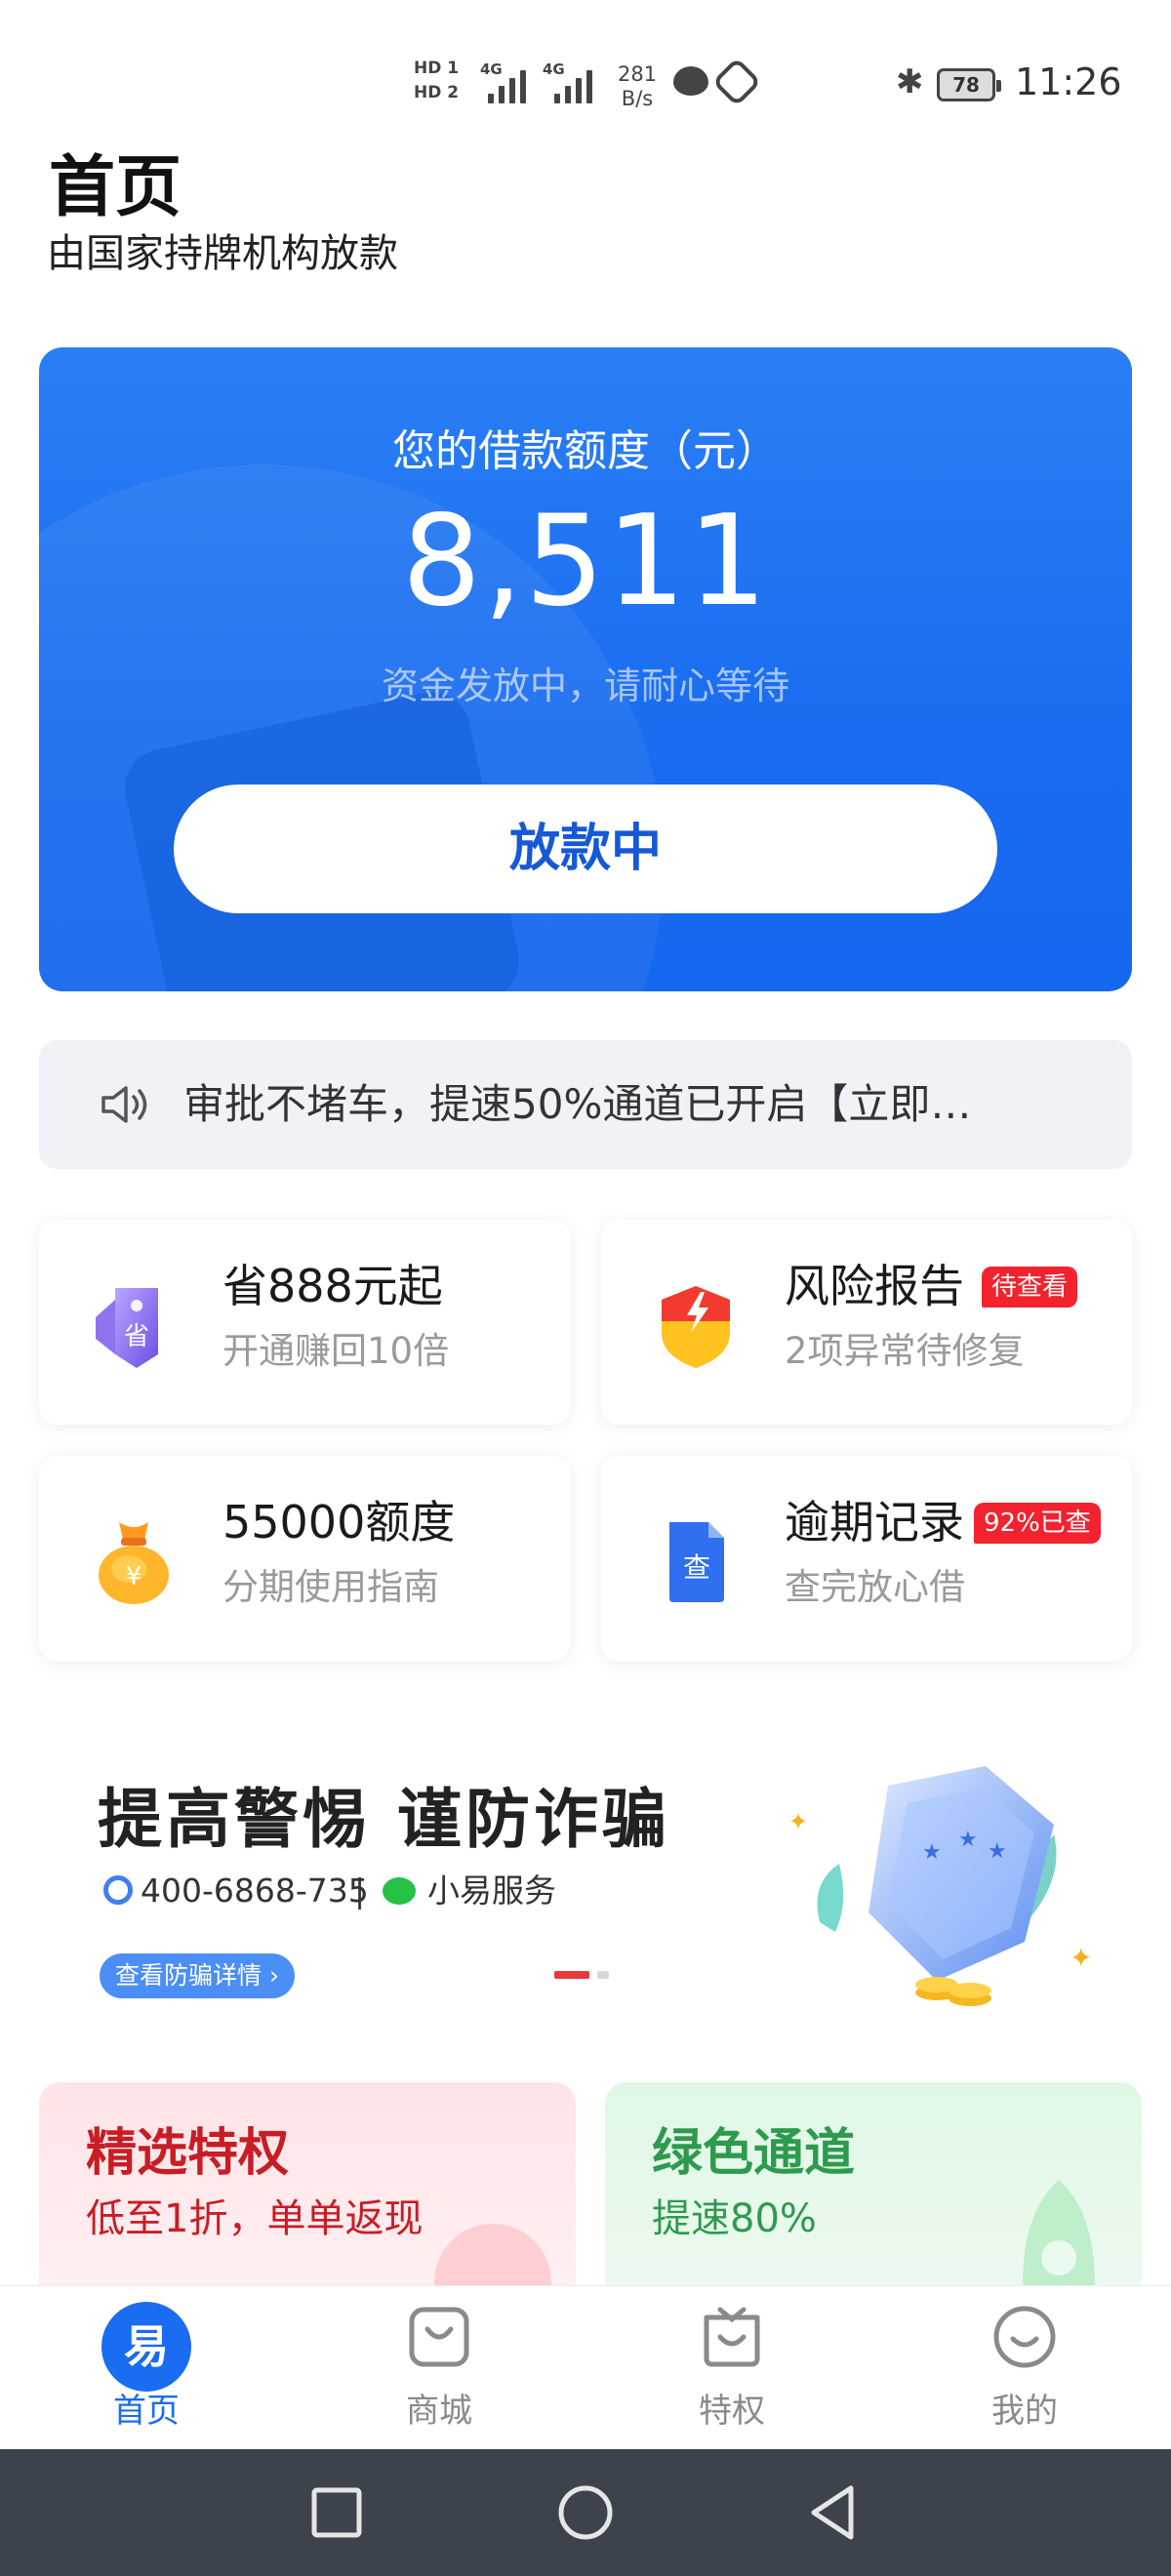 The image size is (1171, 2576). Describe the element at coordinates (1068, 81) in the screenshot. I see `clock: 11:26` at that location.